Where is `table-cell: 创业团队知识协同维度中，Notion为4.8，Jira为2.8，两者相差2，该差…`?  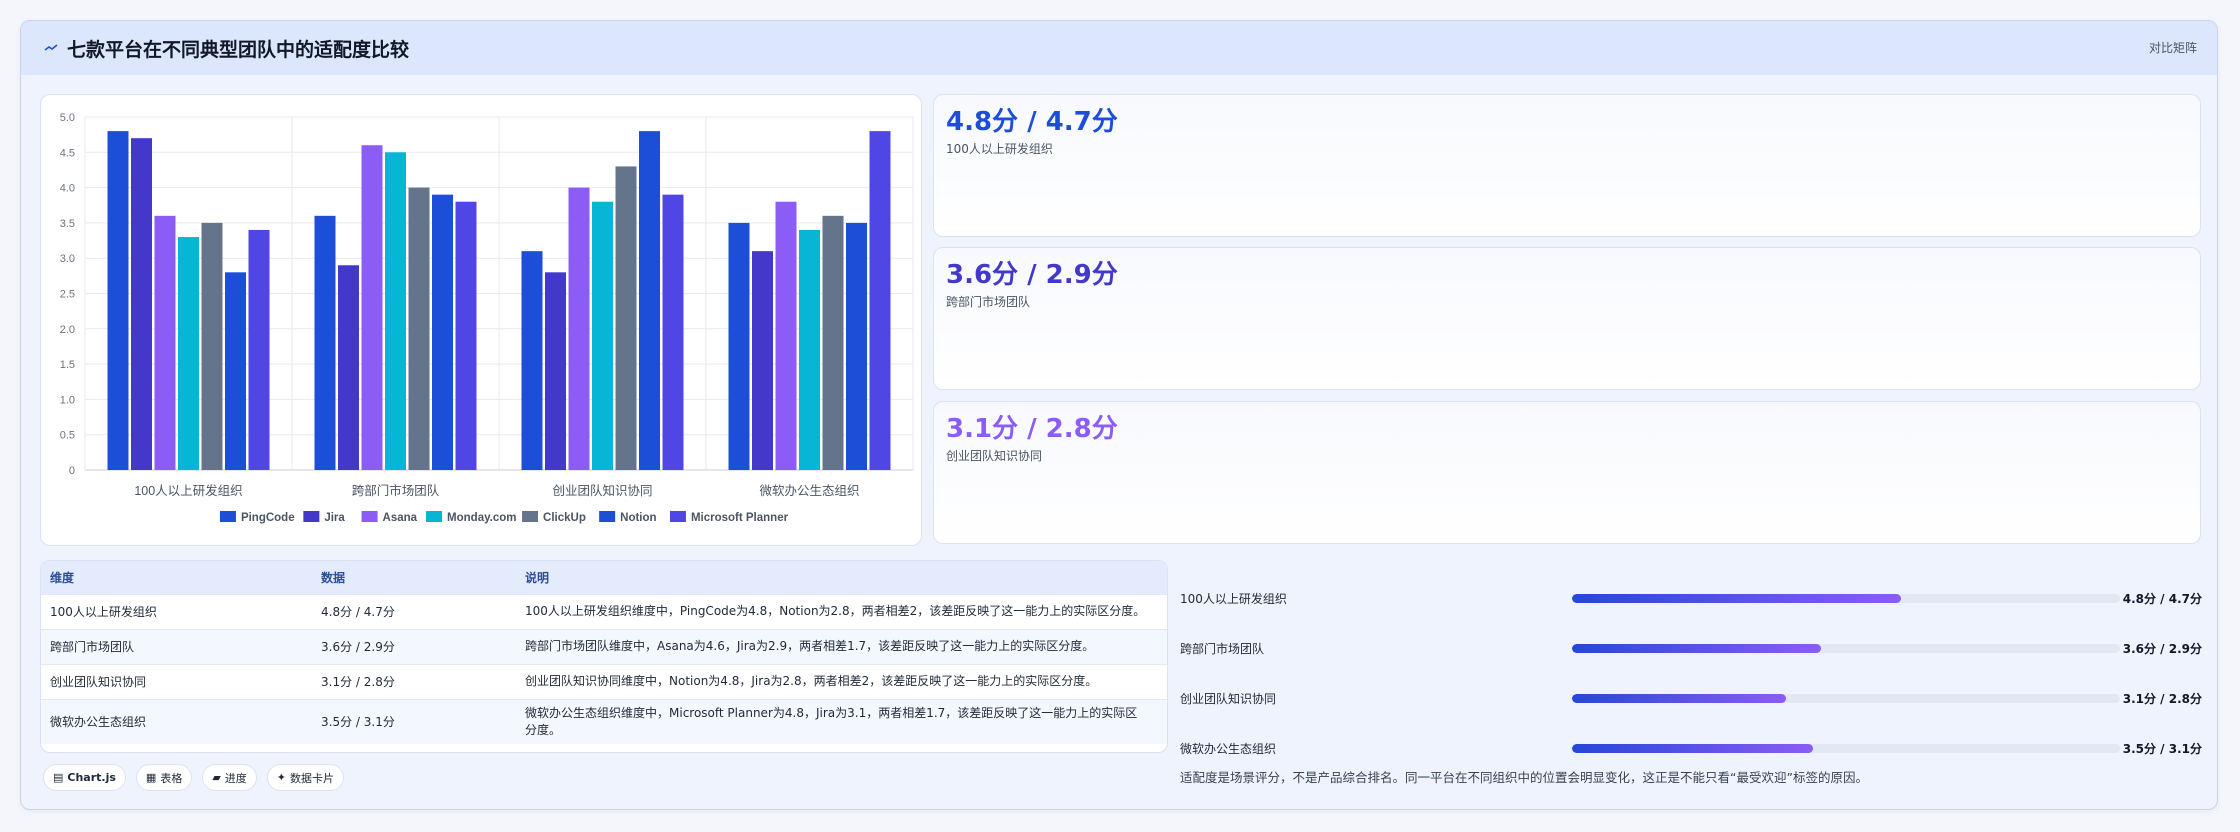 table-cell: 创业团队知识协同维度中，Notion为4.8，Jira为2.8，两者相差2，该差… is located at coordinates (841, 681).